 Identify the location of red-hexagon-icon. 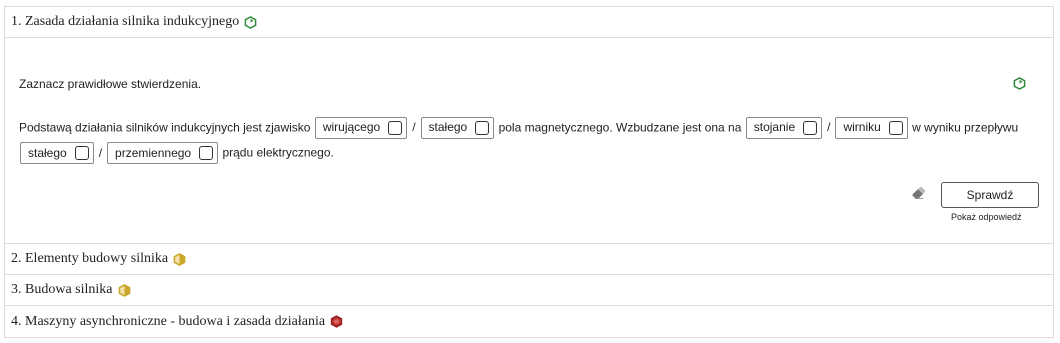
(336, 321).